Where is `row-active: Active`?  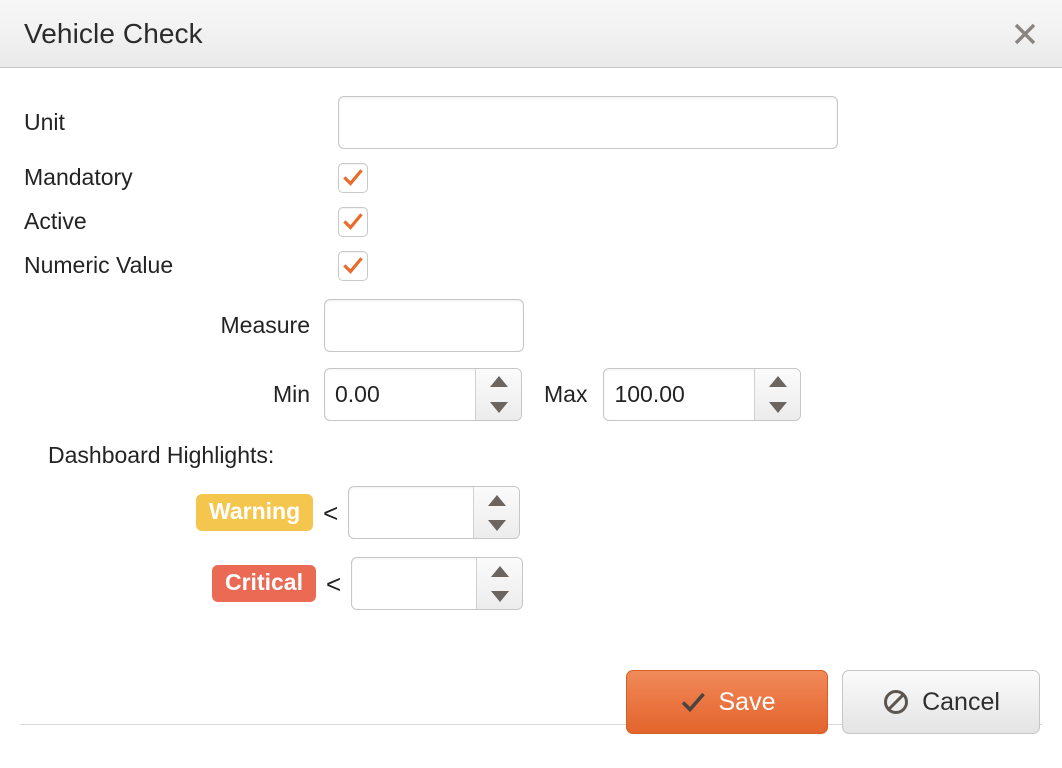 row-active: Active is located at coordinates (531, 222).